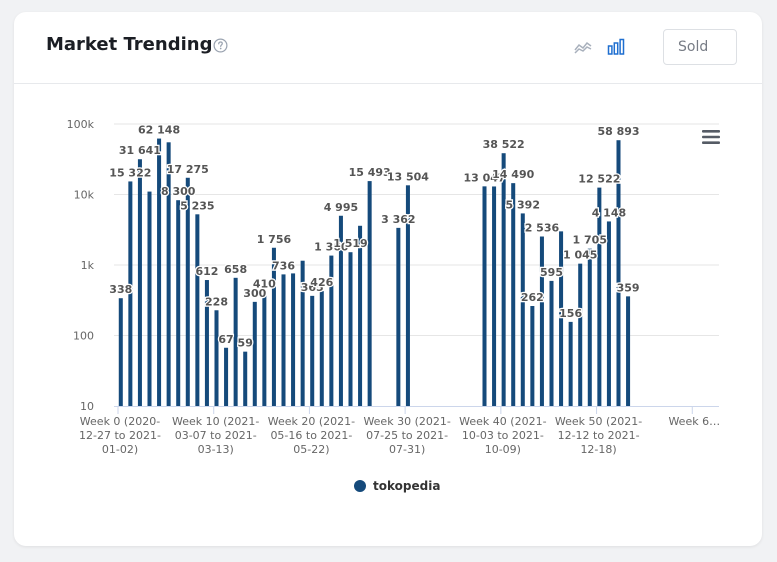  Describe the element at coordinates (408, 176) in the screenshot. I see `bar-data-label: 13 504` at that location.